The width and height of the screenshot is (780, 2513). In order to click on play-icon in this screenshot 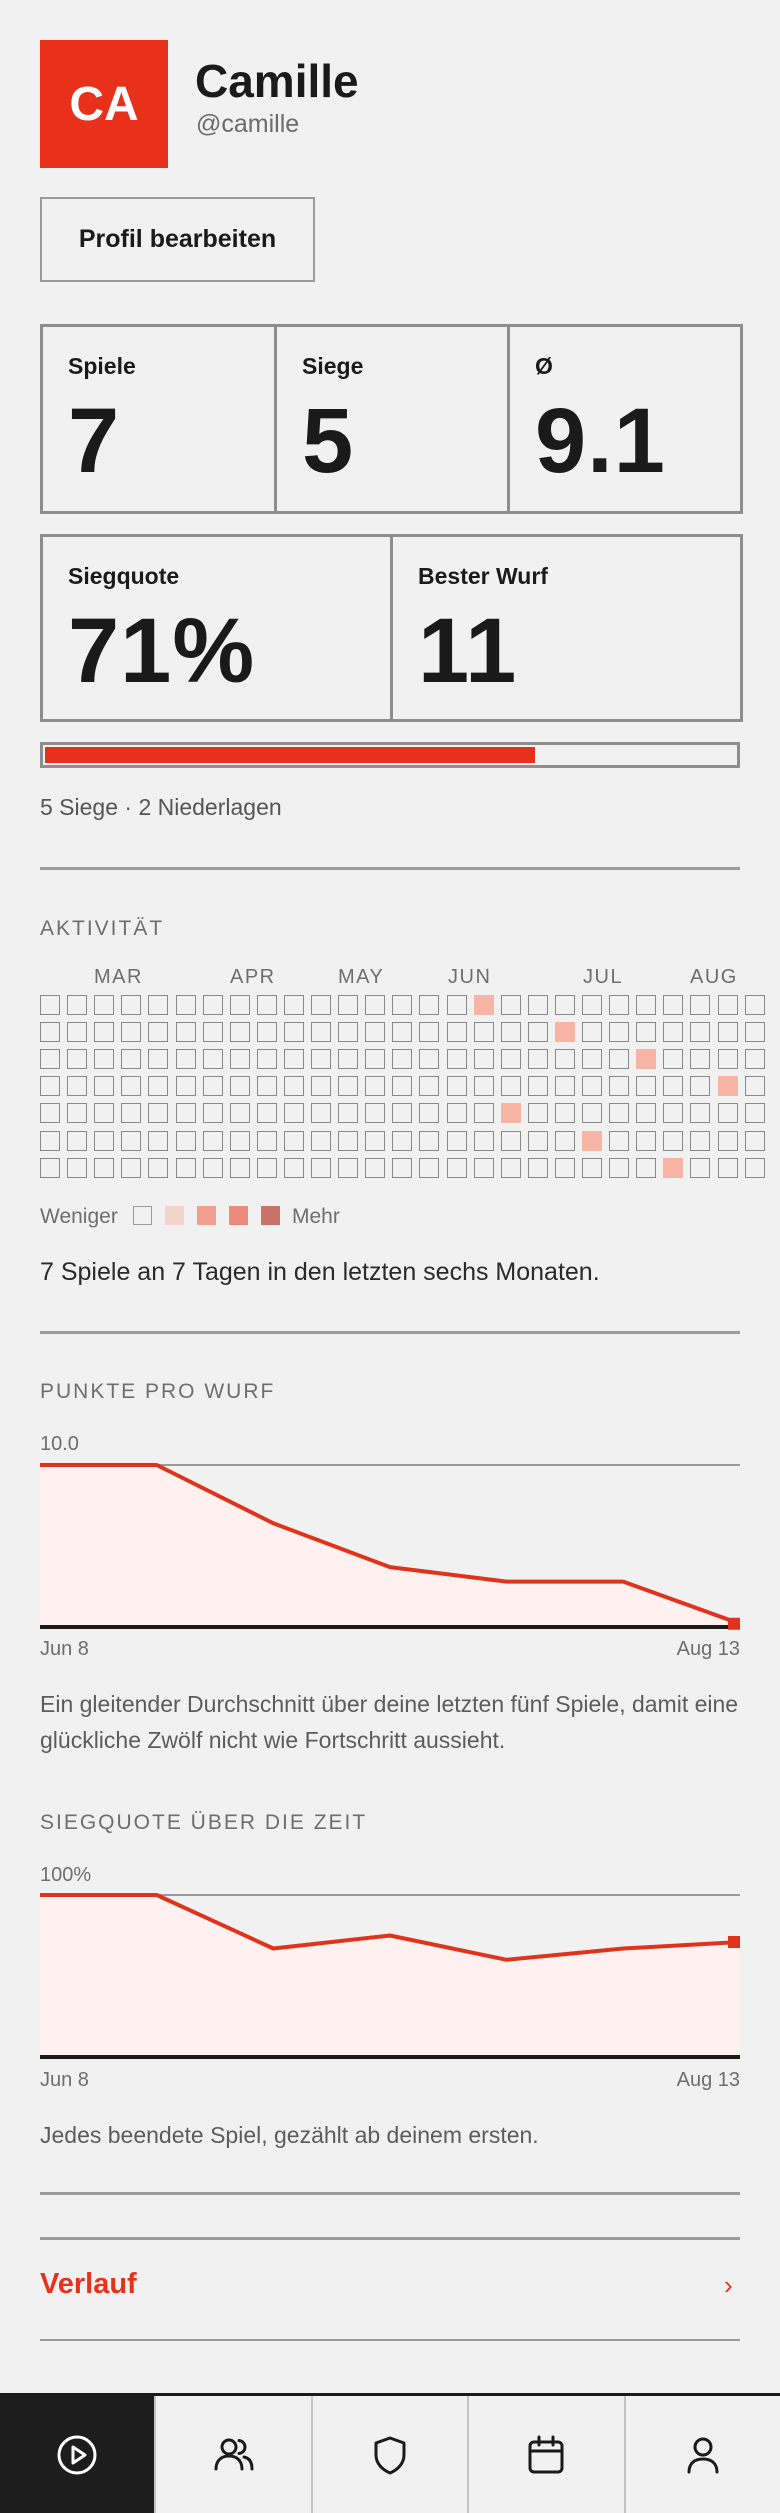, I will do `click(77, 2454)`.